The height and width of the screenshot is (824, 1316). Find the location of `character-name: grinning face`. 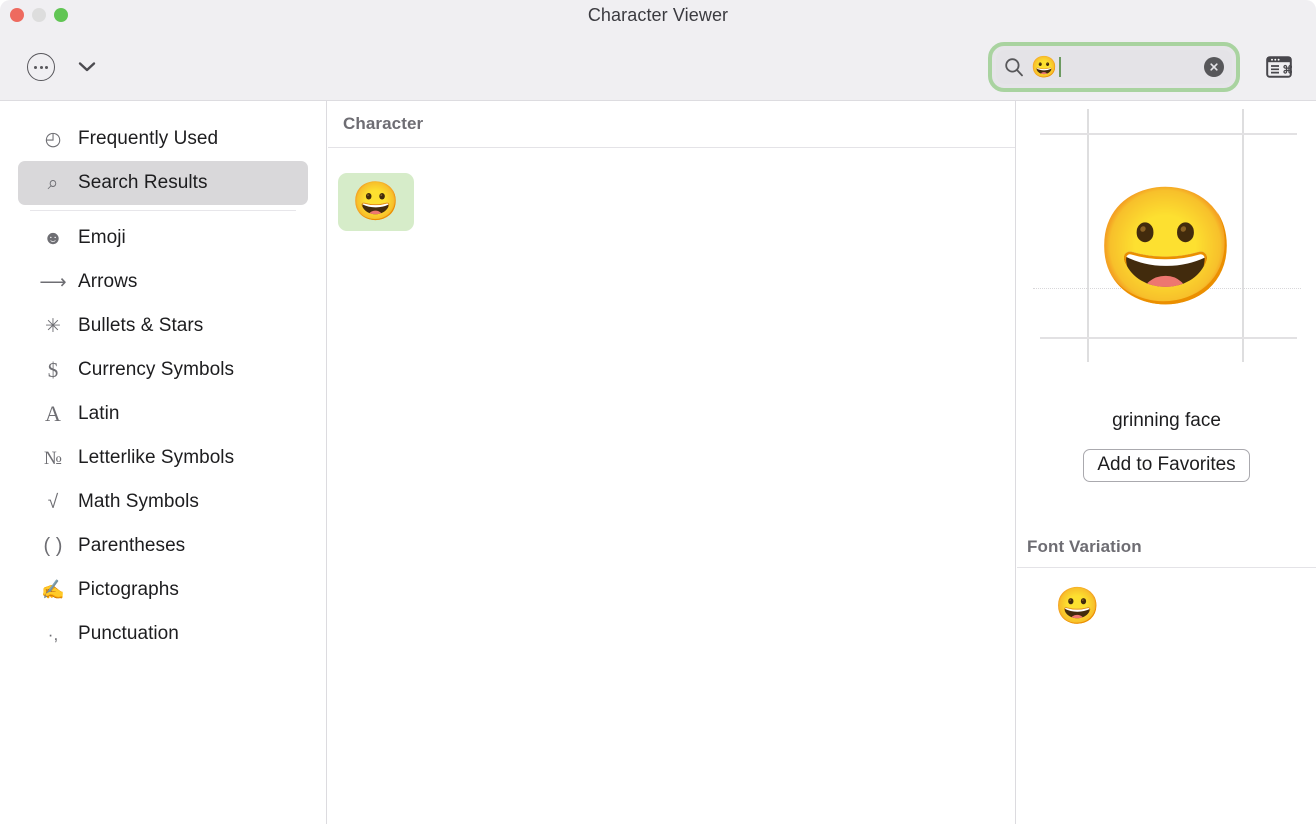

character-name: grinning face is located at coordinates (1166, 420).